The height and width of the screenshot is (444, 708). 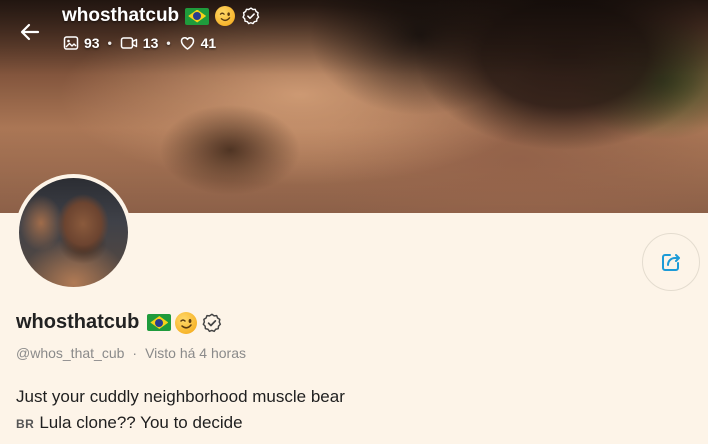 I want to click on bio-line: BR Lula clone?? You to decide, so click(x=180, y=423).